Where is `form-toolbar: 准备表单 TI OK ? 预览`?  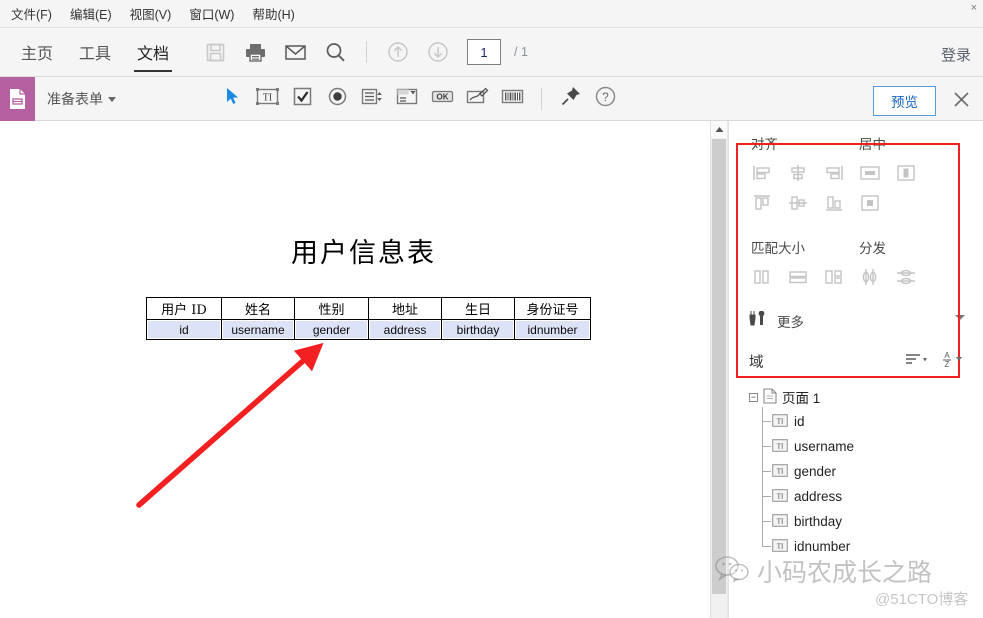 form-toolbar: 准备表单 TI OK ? 预览 is located at coordinates (491, 98).